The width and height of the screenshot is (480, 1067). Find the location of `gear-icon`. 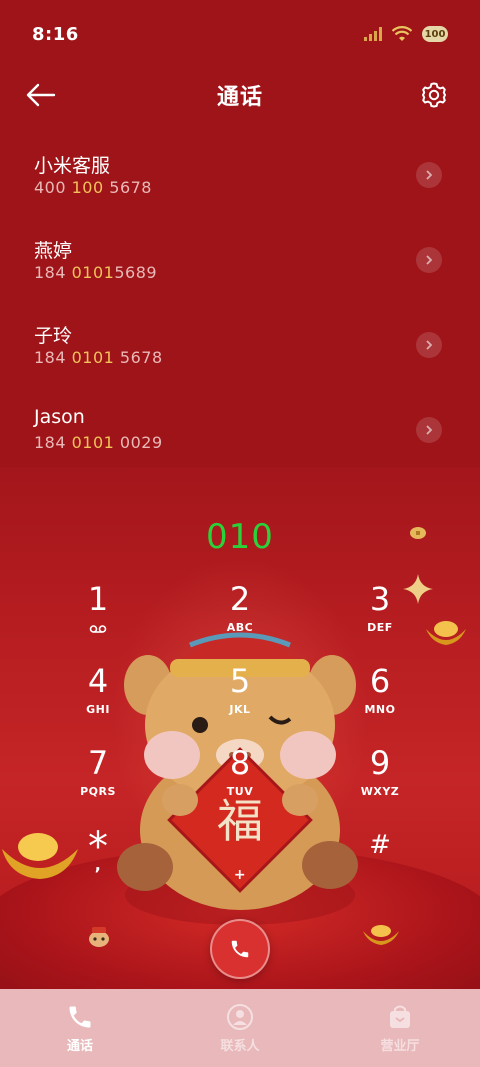

gear-icon is located at coordinates (434, 95).